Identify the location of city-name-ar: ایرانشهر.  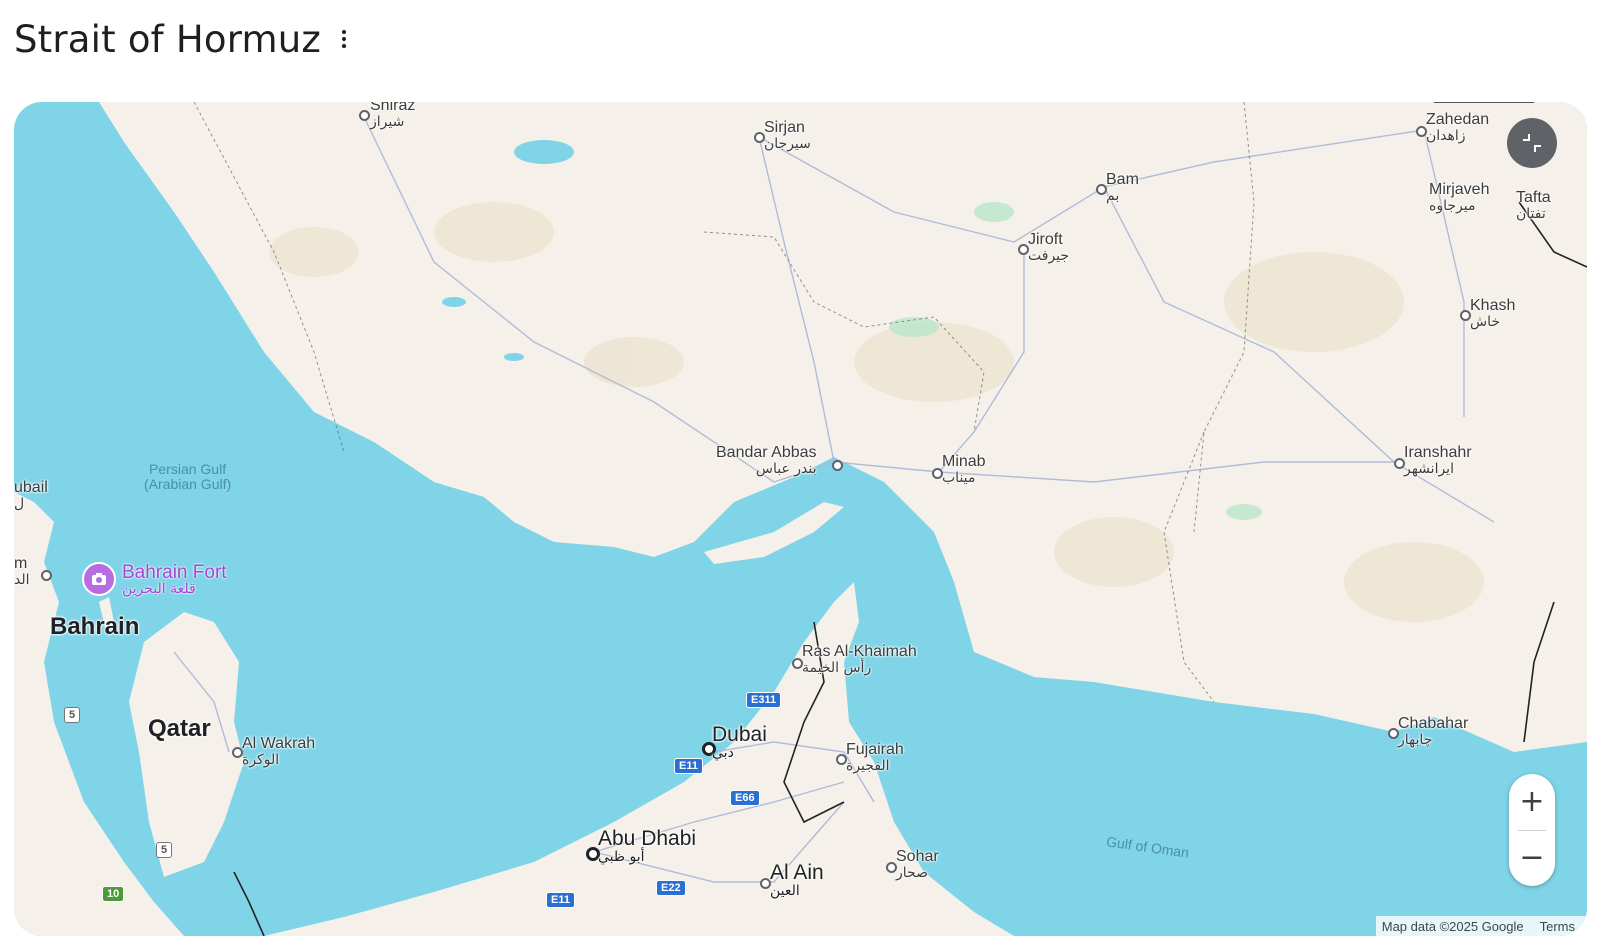
(1429, 468).